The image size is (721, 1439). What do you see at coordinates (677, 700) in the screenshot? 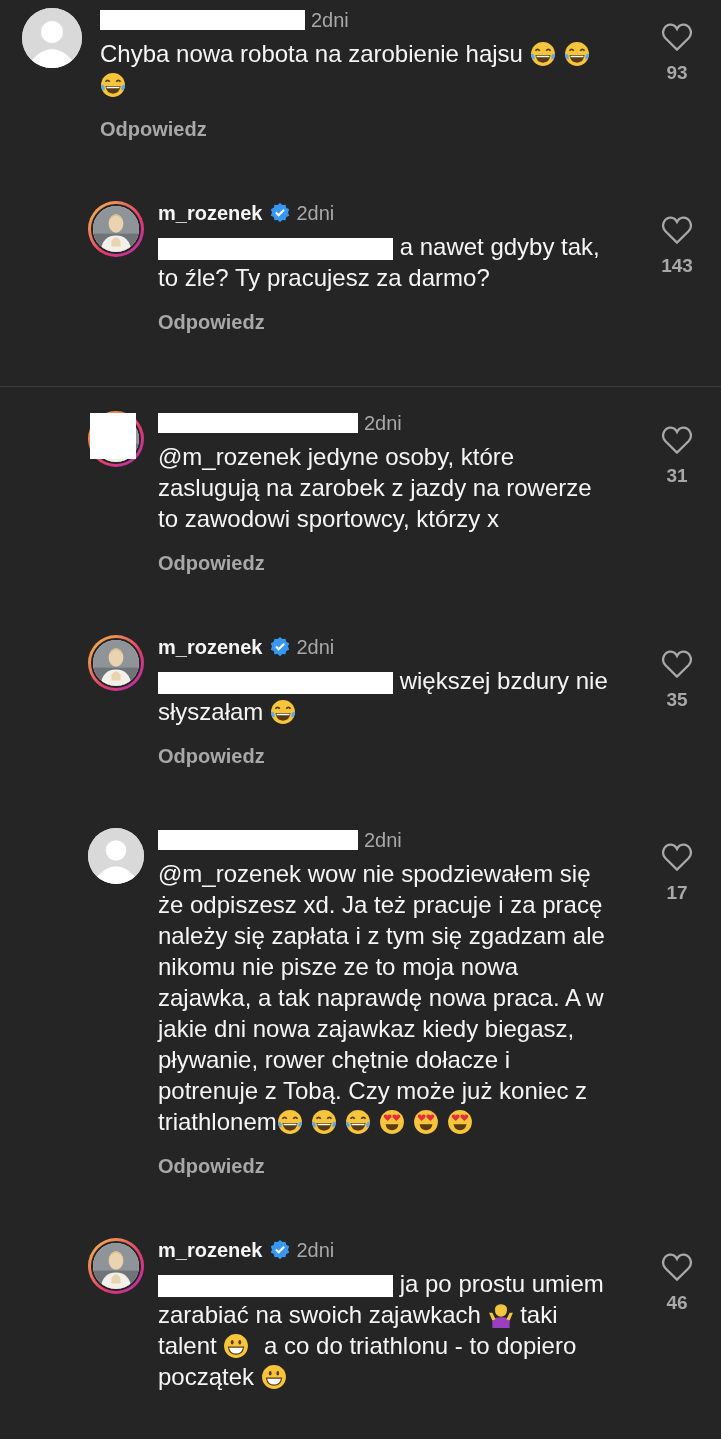
I see `like-count: 35` at bounding box center [677, 700].